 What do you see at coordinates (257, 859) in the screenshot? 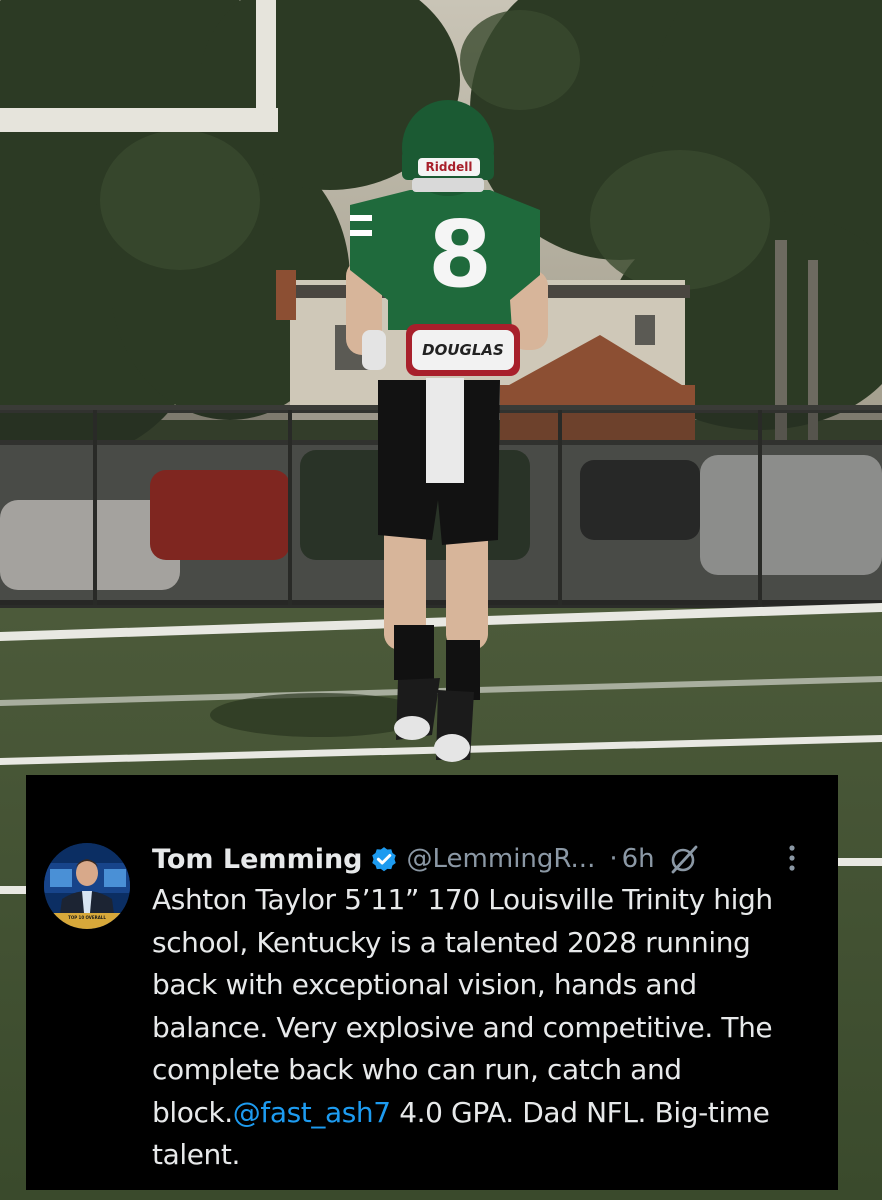
I see `author-name: Tom Lemming` at bounding box center [257, 859].